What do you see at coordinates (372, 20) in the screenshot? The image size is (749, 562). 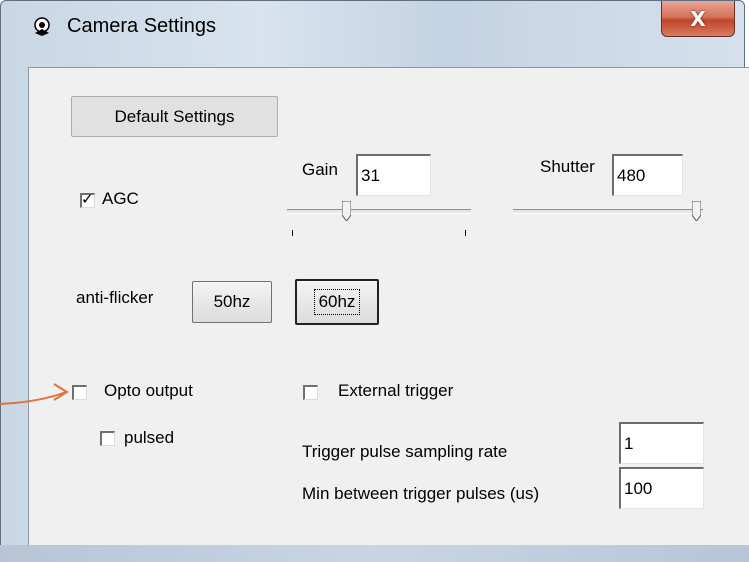 I see `title-bar: Camera Settings X` at bounding box center [372, 20].